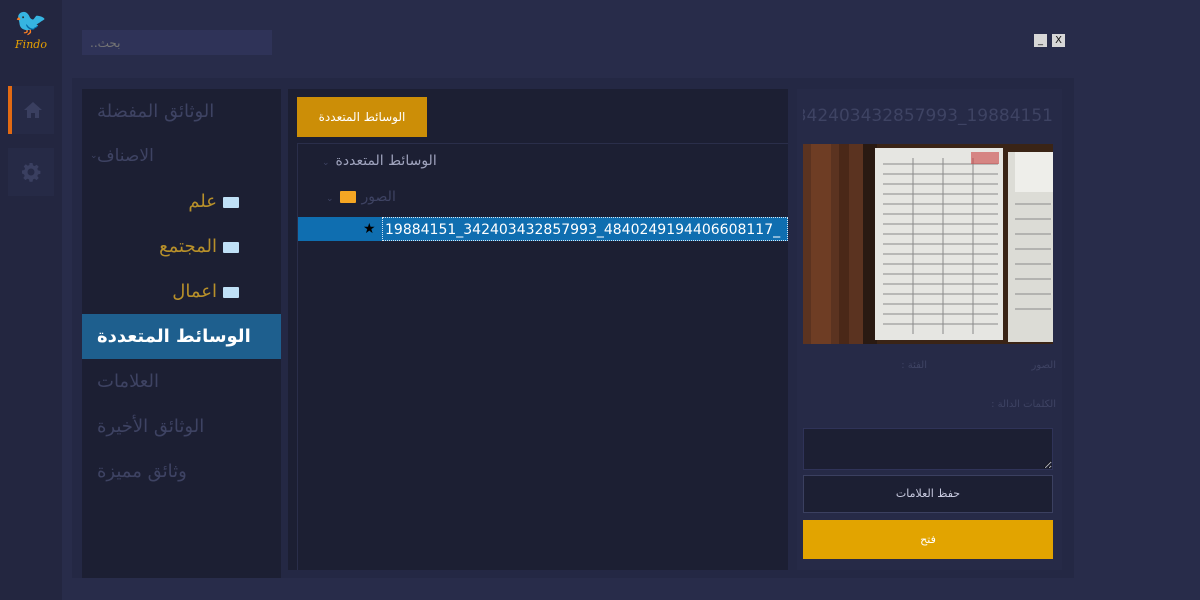 Image resolution: width=1200 pixels, height=600 pixels. Describe the element at coordinates (31, 300) in the screenshot. I see `left-rail: 🐦 Findo` at that location.